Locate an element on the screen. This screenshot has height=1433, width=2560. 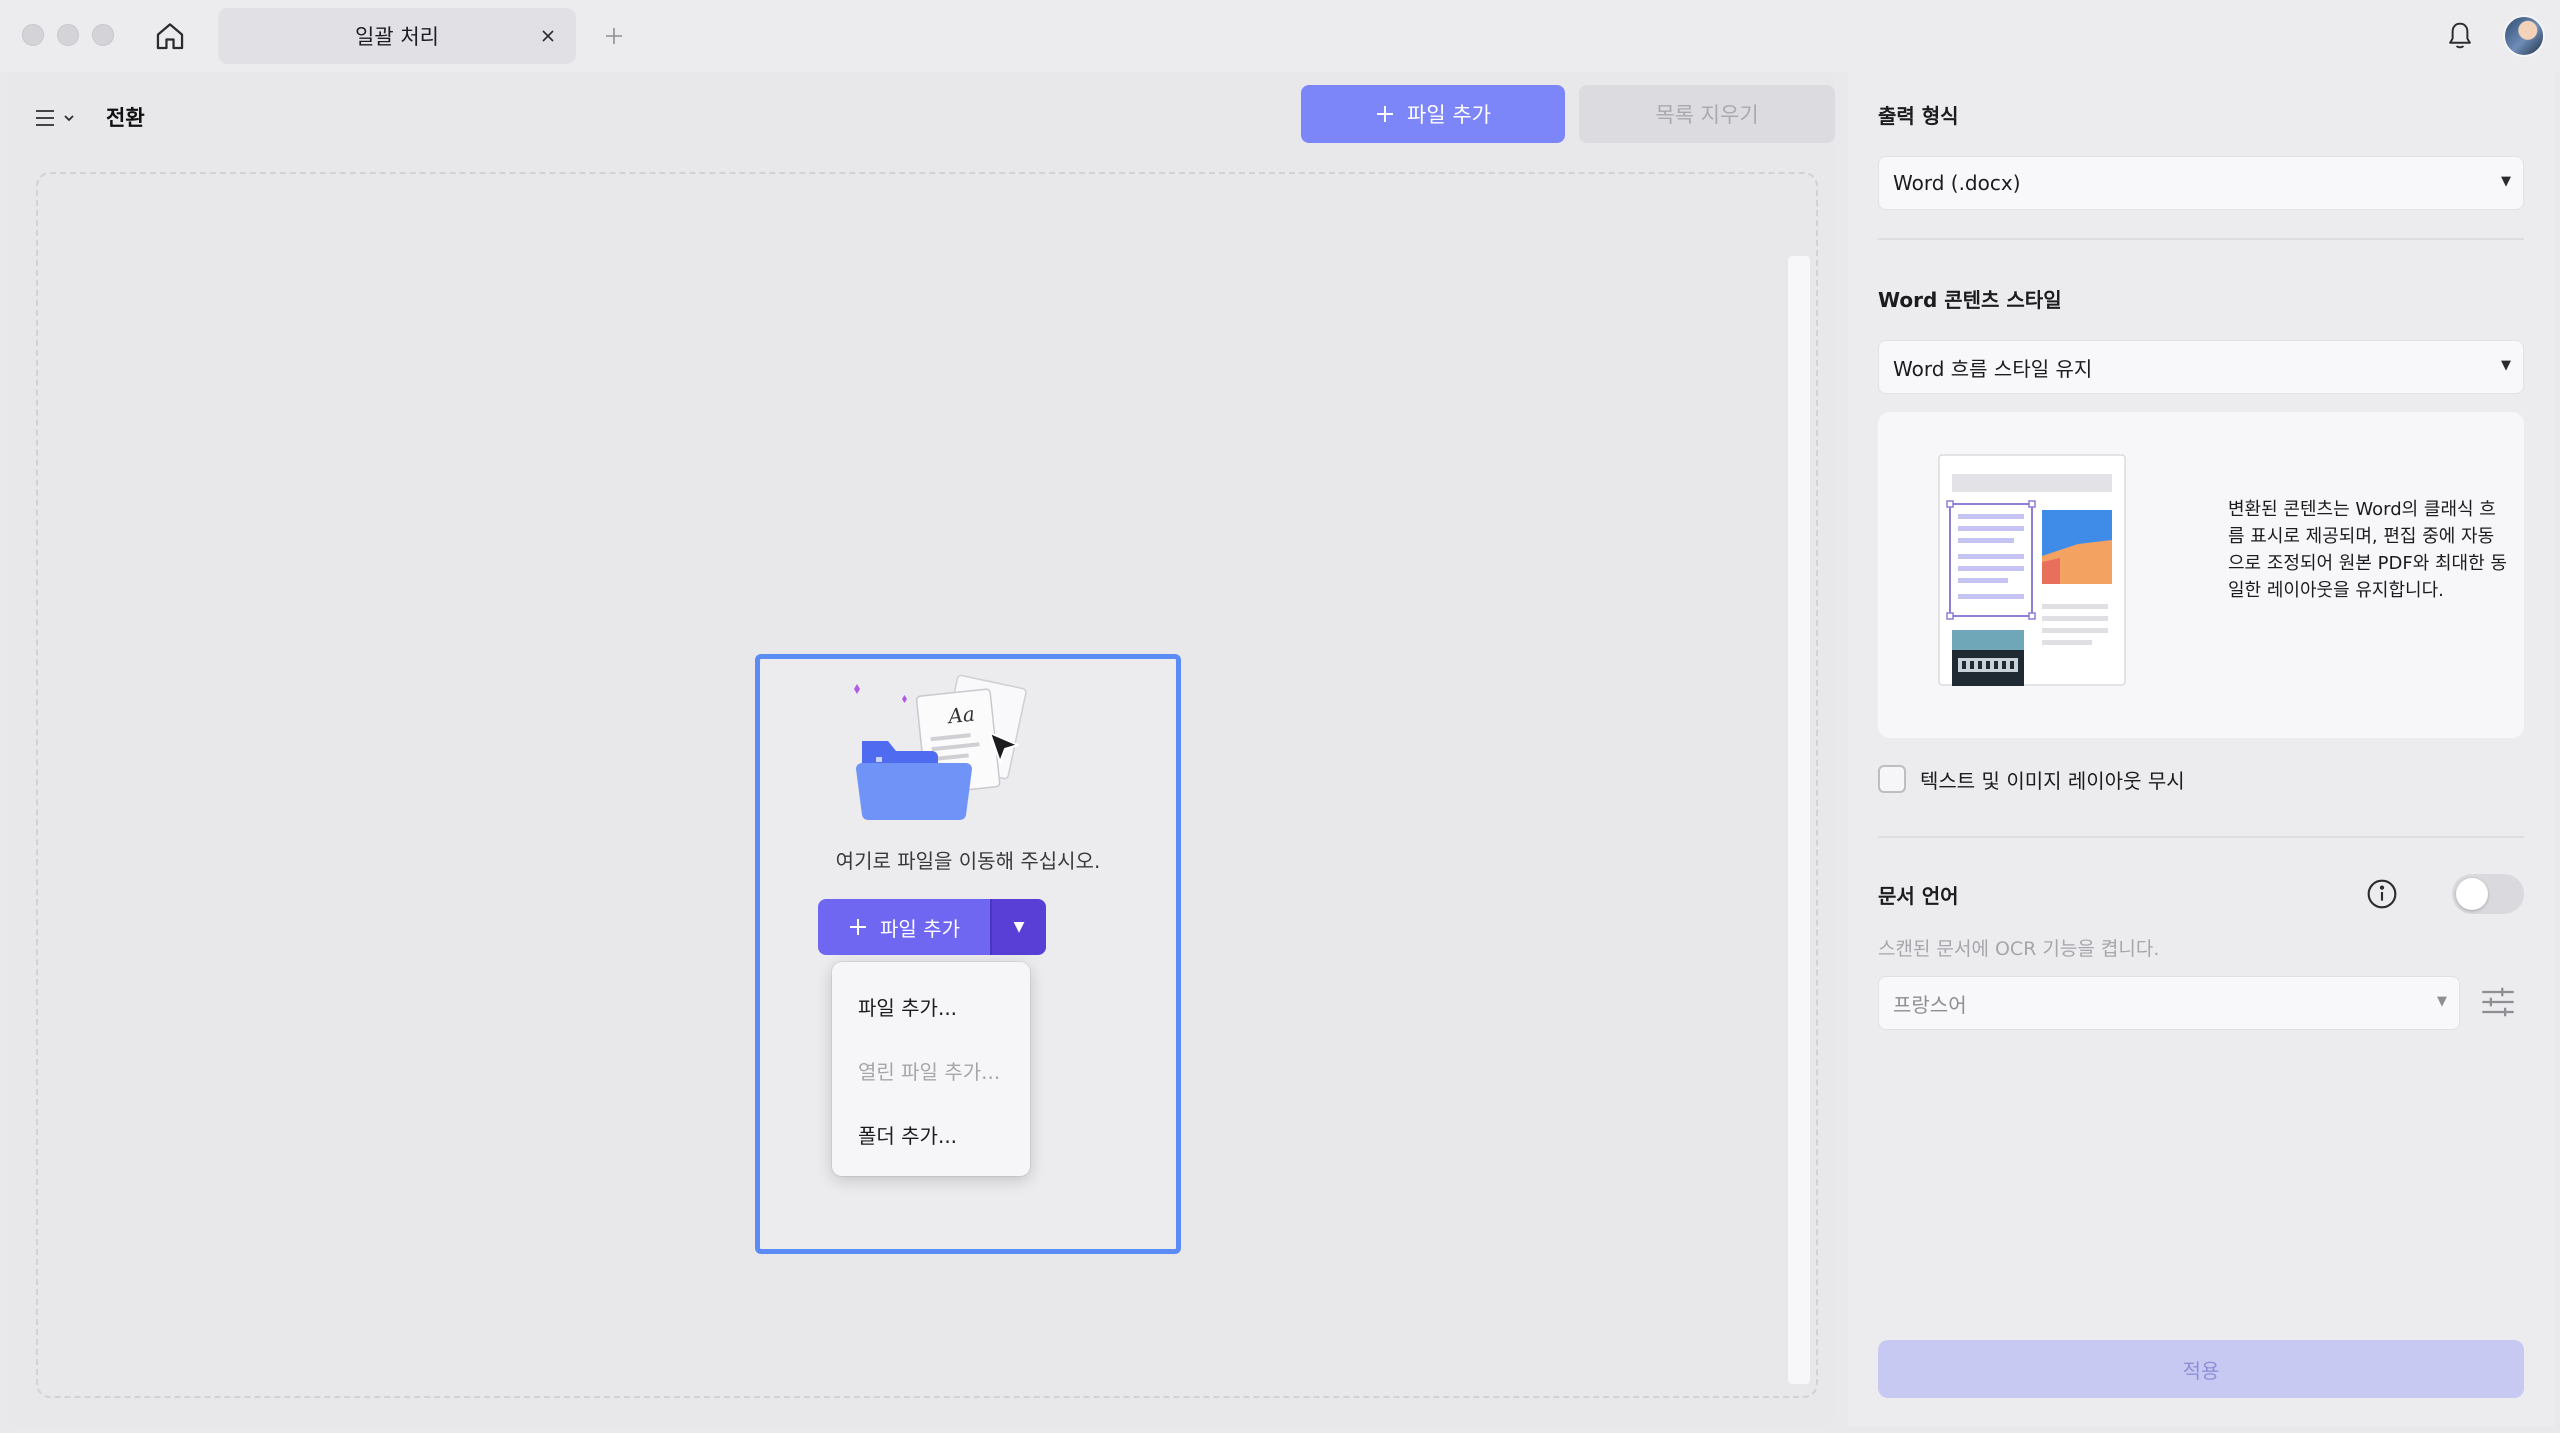
title-bar: 일괄 처리 is located at coordinates (1280, 36).